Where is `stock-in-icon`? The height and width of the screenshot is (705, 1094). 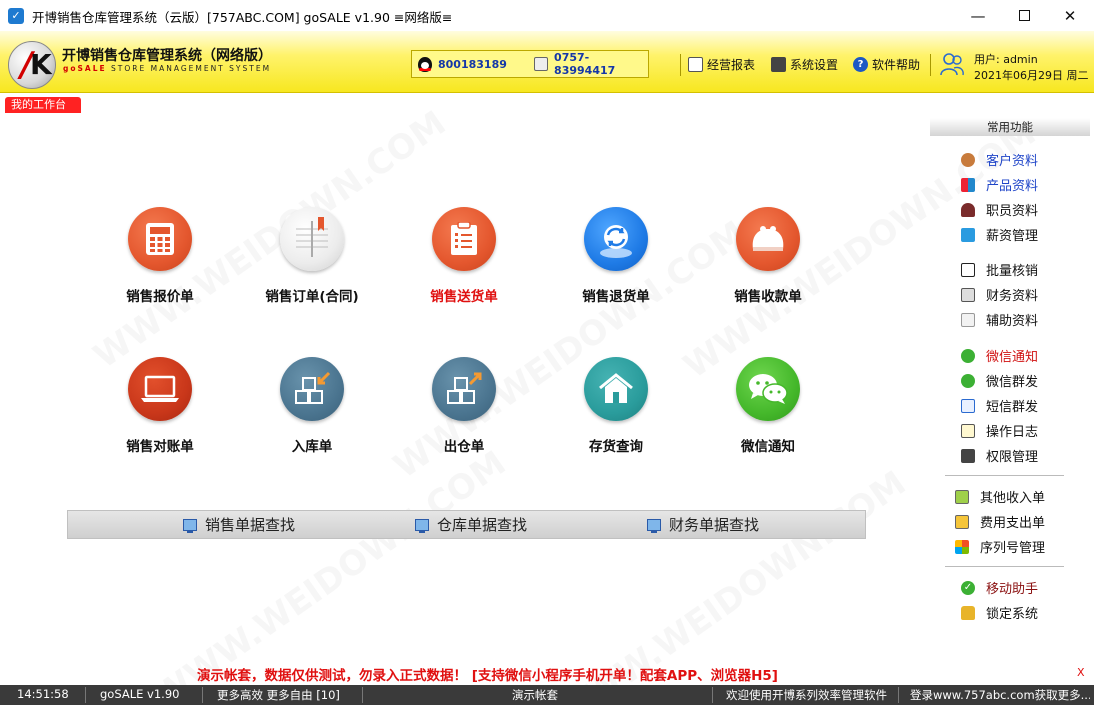
stock-in-icon is located at coordinates (312, 389).